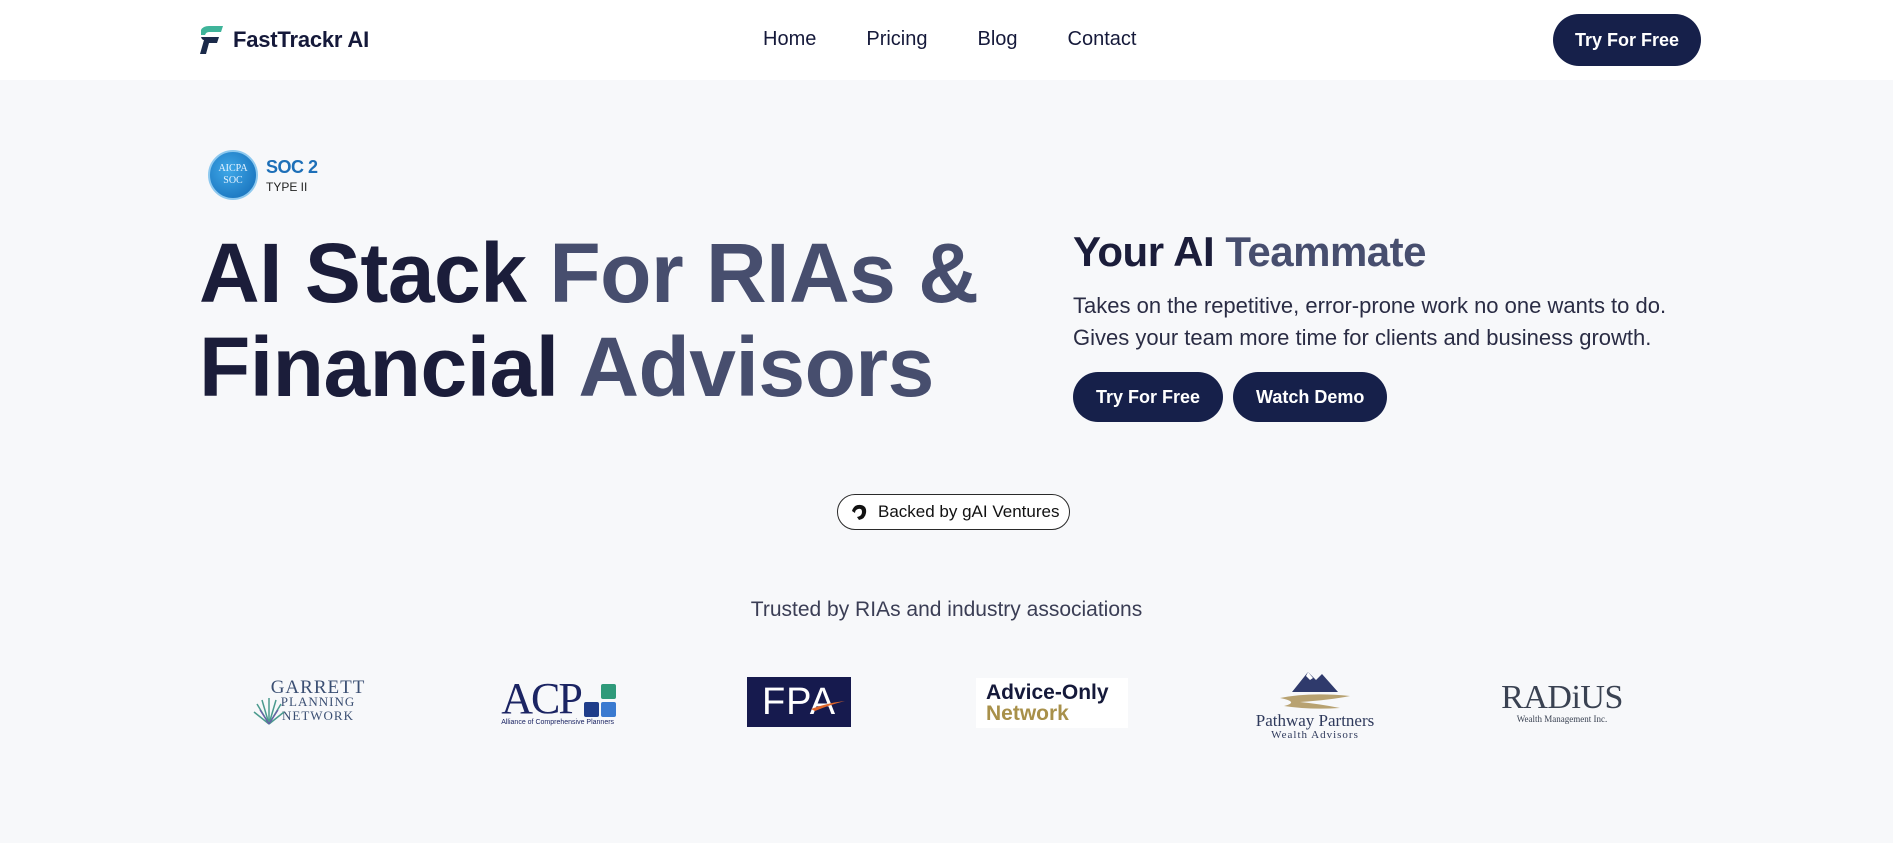 Image resolution: width=1893 pixels, height=843 pixels. Describe the element at coordinates (1315, 690) in the screenshot. I see `mountain-icon` at that location.